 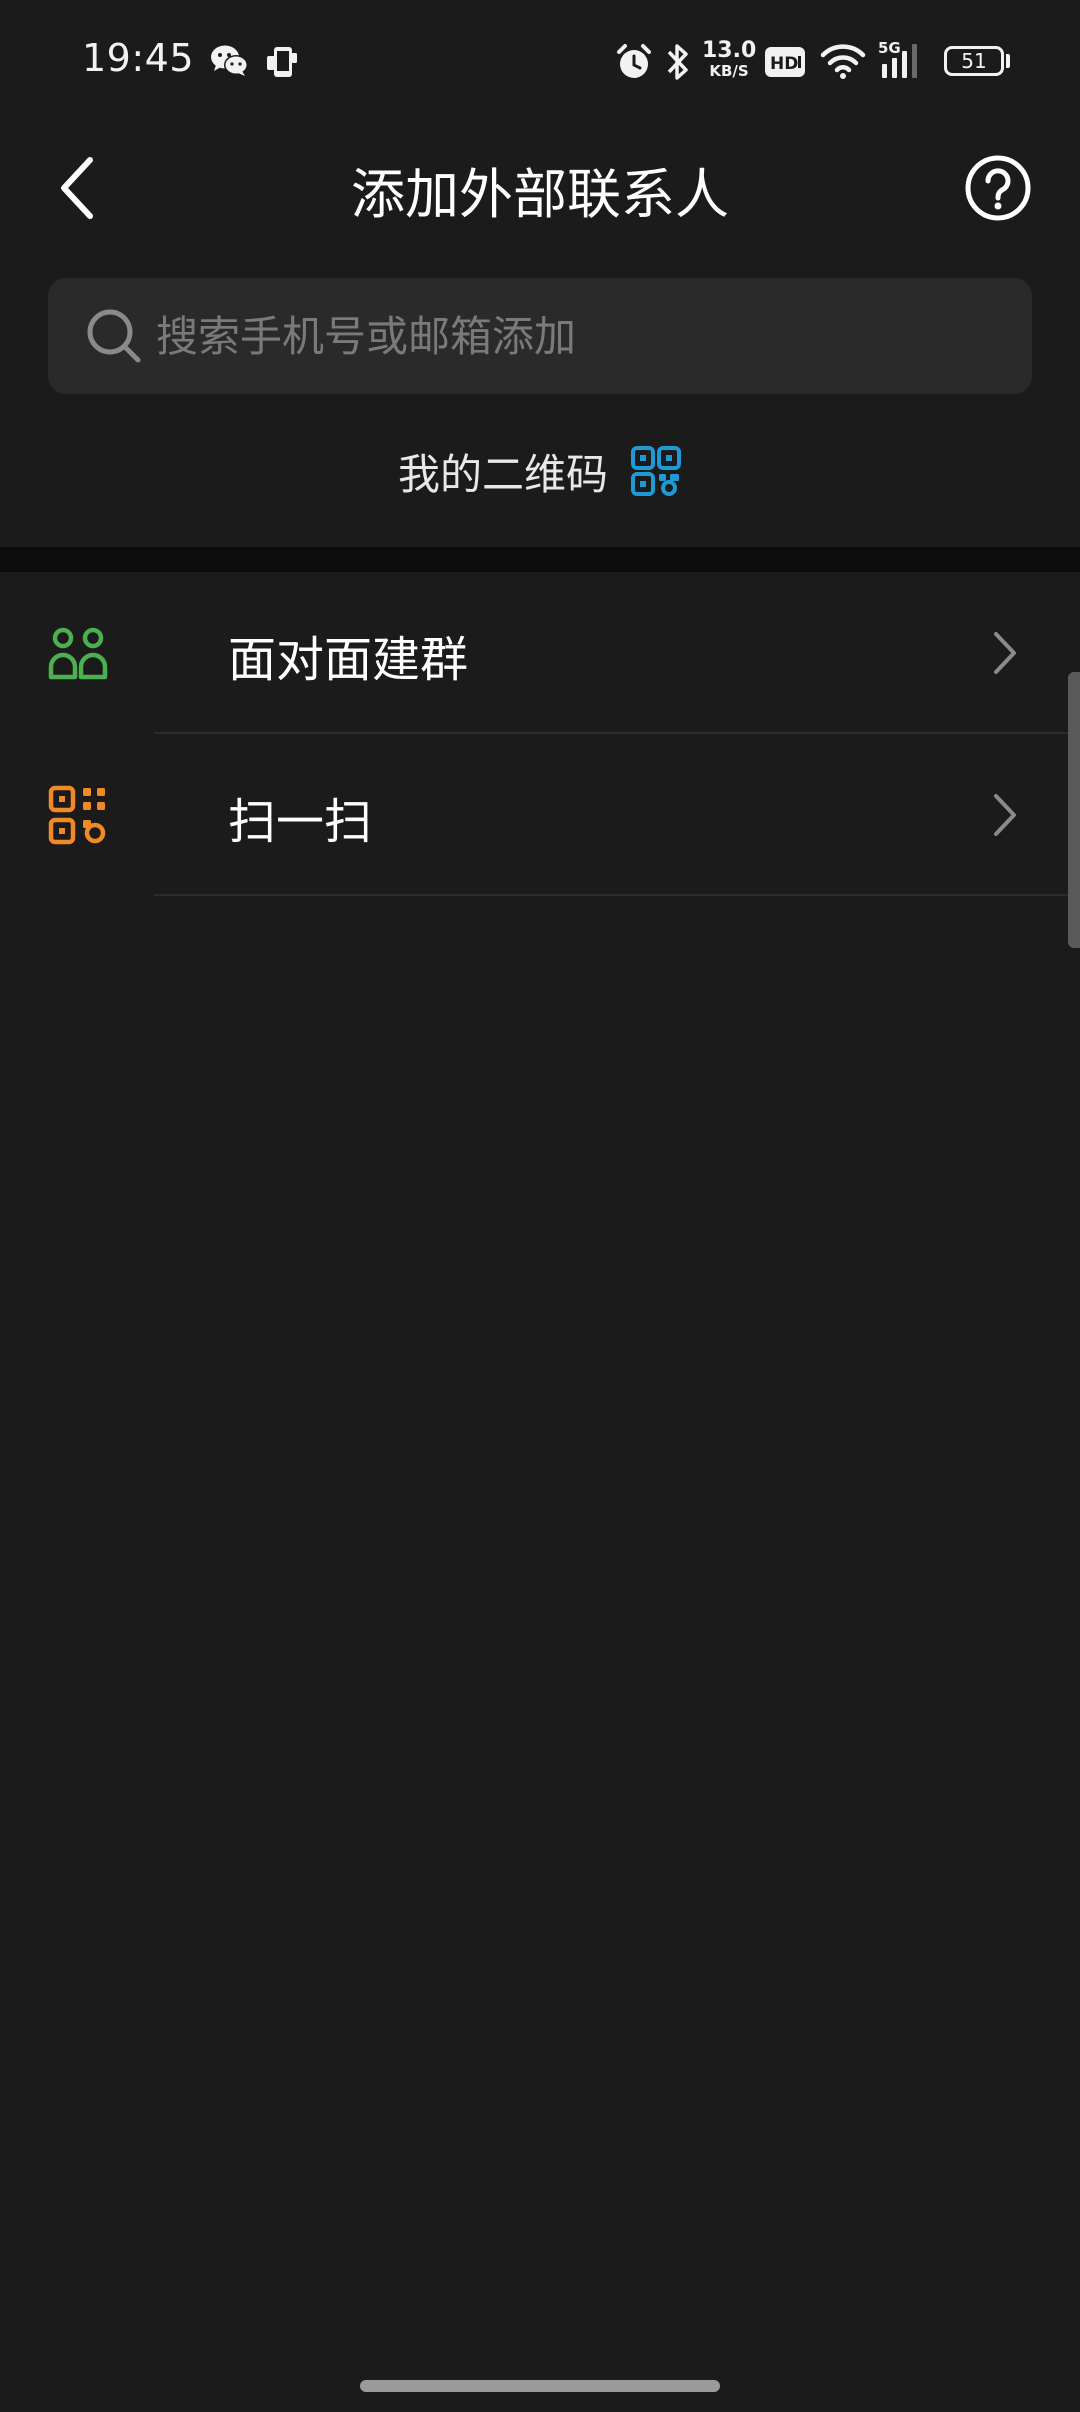 What do you see at coordinates (300, 822) in the screenshot?
I see `menu-item-label: 扫一扫` at bounding box center [300, 822].